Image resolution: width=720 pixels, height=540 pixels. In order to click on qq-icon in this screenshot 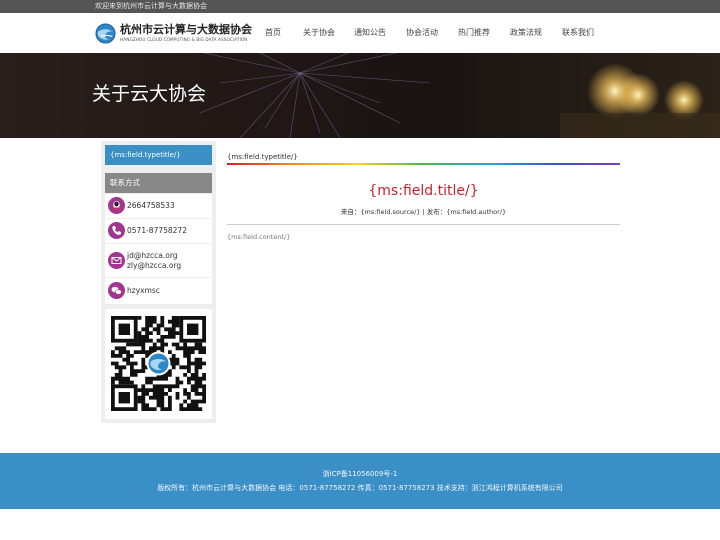, I will do `click(116, 205)`.